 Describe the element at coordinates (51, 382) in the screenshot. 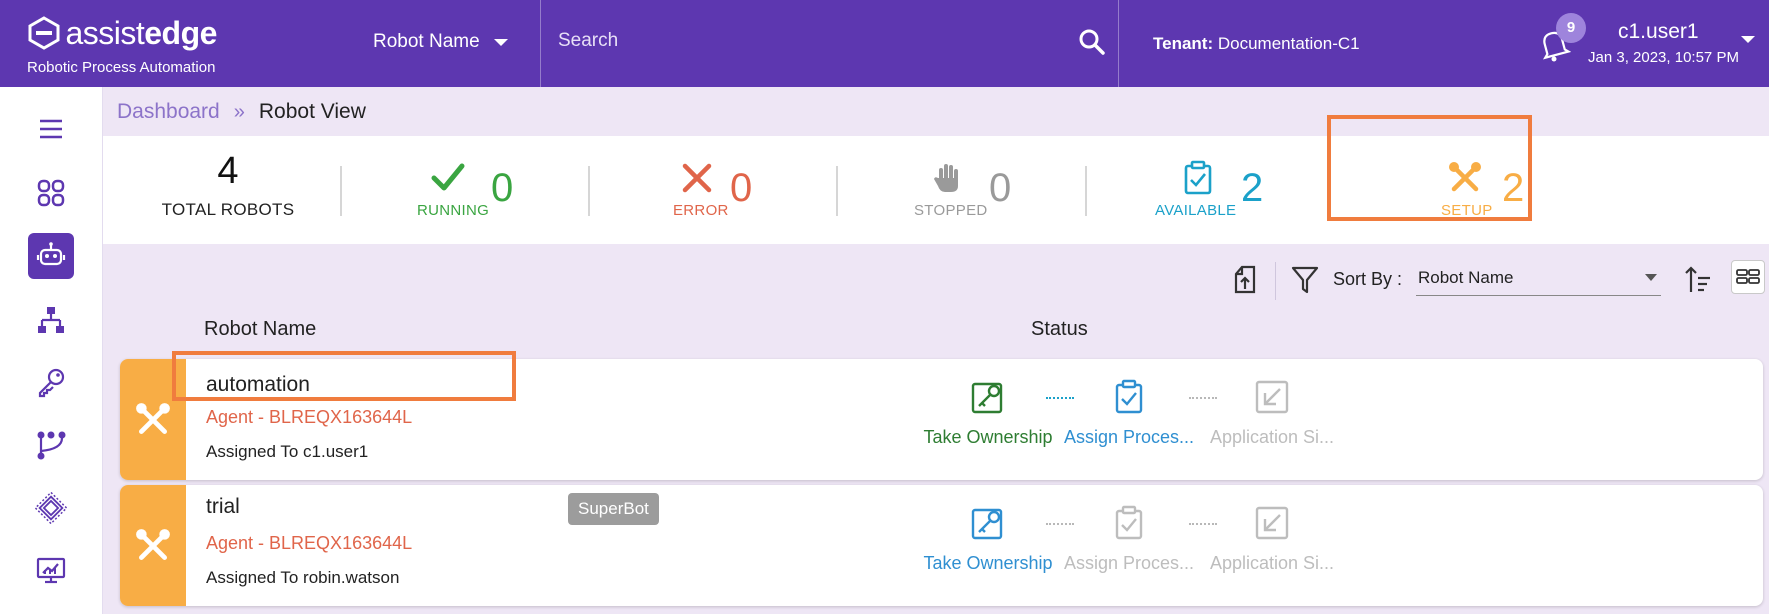

I see `key-icon` at that location.